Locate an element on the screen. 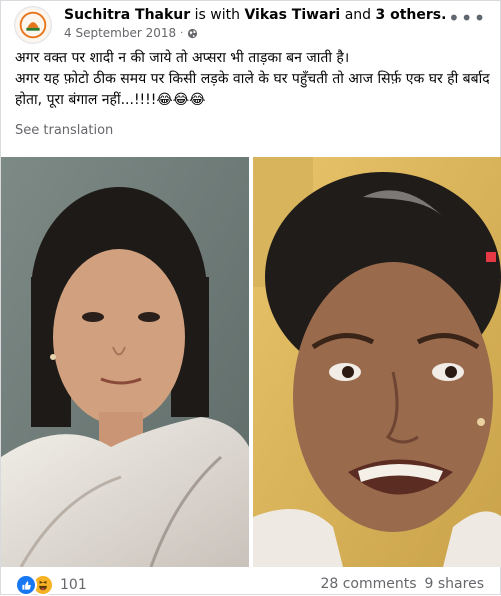 This screenshot has height=596, width=501. reactions-summary: 101 is located at coordinates (51, 585).